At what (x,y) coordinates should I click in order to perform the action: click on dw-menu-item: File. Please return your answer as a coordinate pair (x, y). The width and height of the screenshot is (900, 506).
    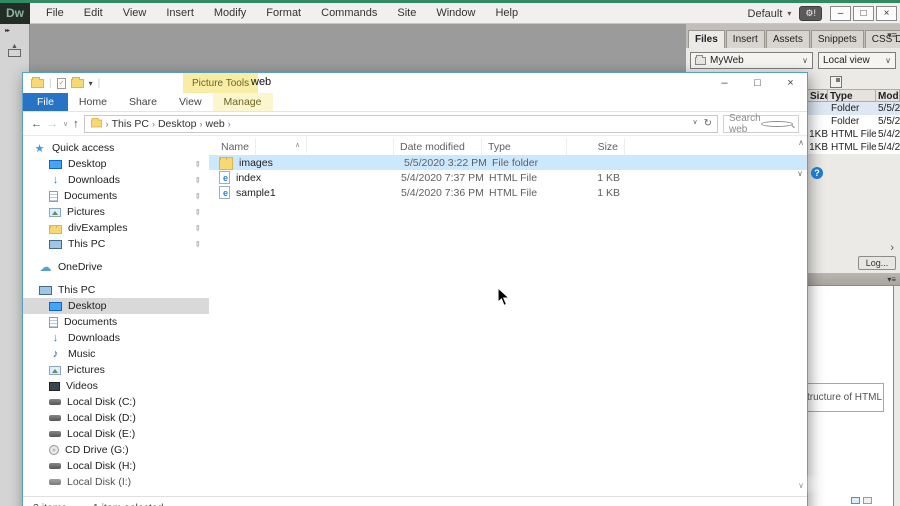
    Looking at the image, I should click on (55, 13).